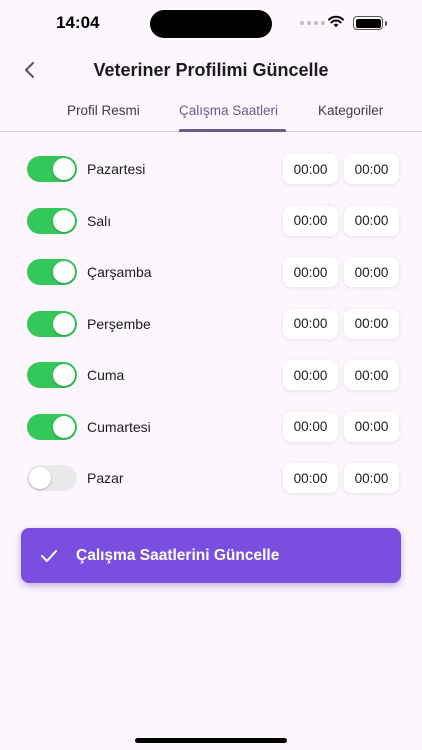 This screenshot has width=422, height=750. Describe the element at coordinates (78, 22) in the screenshot. I see `status-time: 14:04` at that location.